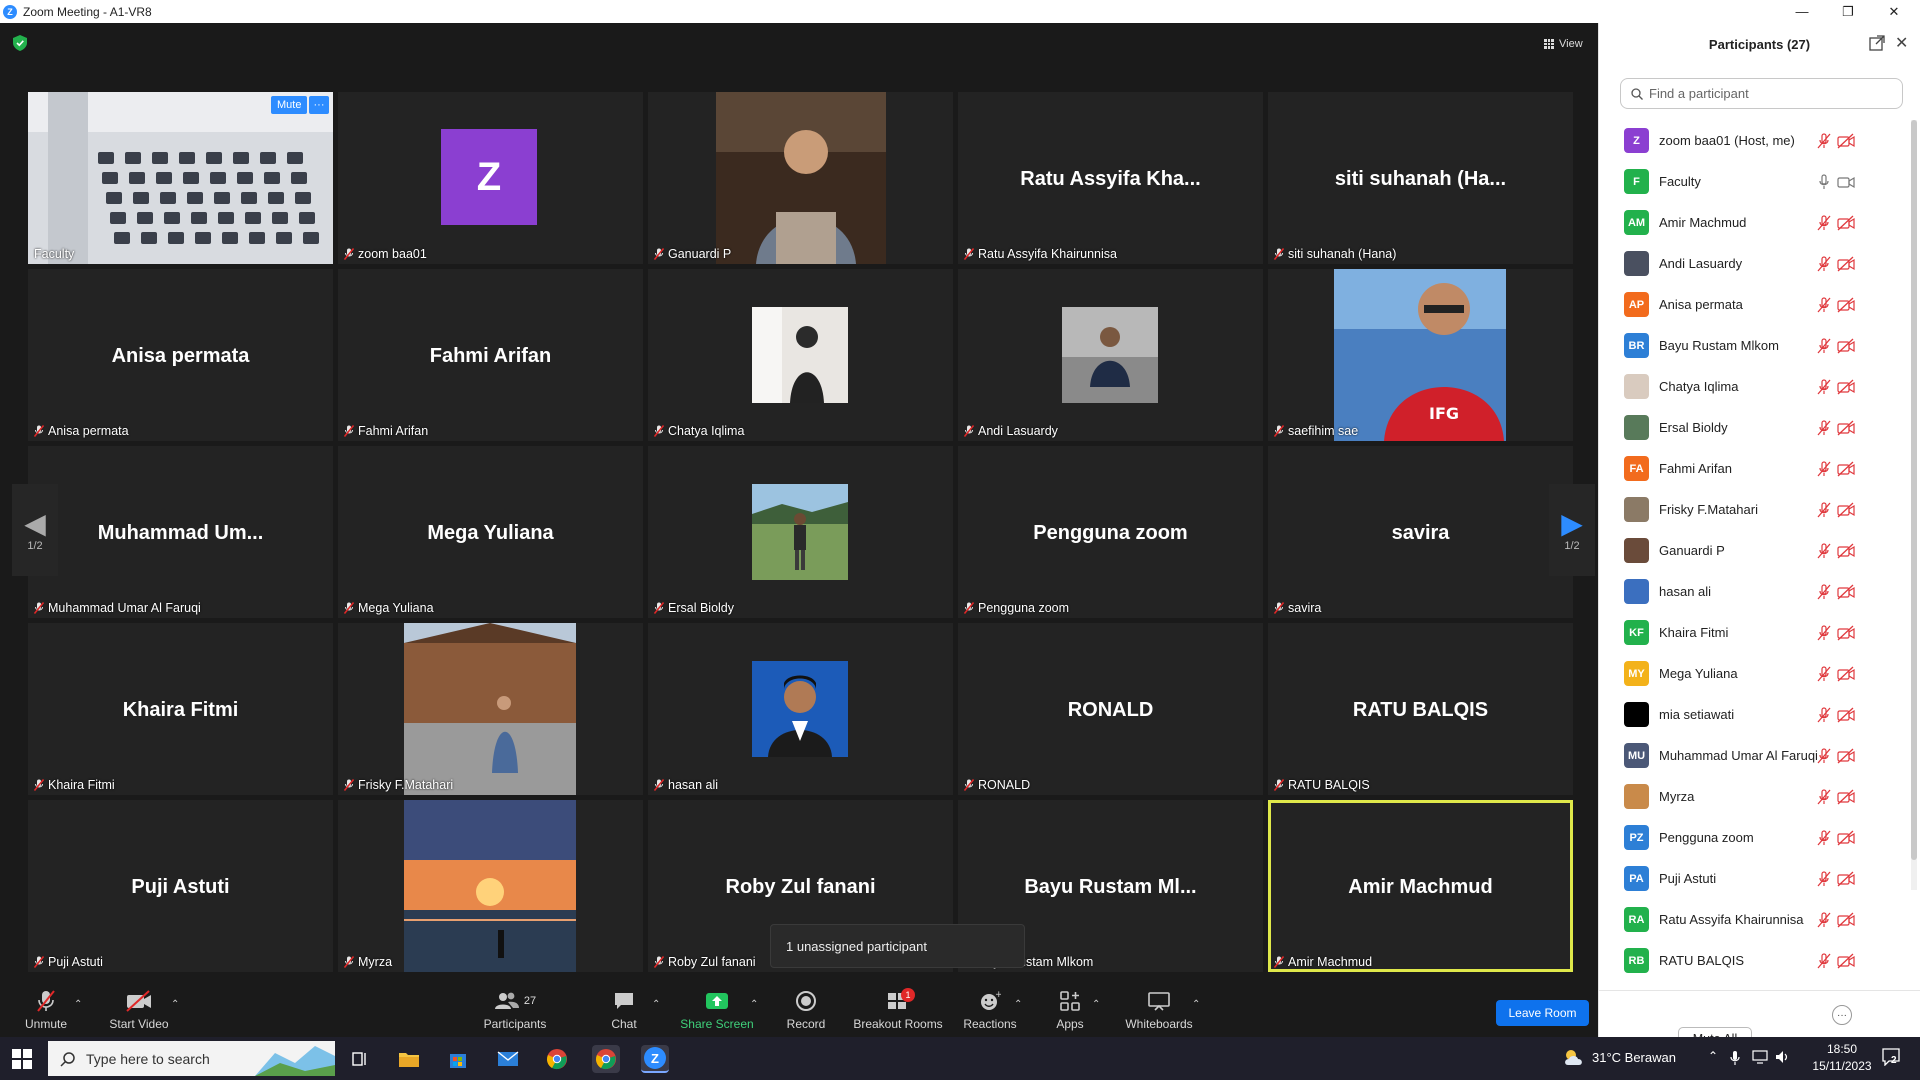 The height and width of the screenshot is (1080, 1920). Describe the element at coordinates (1755, 222) in the screenshot. I see `participant-row: AM Amir Machmud` at that location.